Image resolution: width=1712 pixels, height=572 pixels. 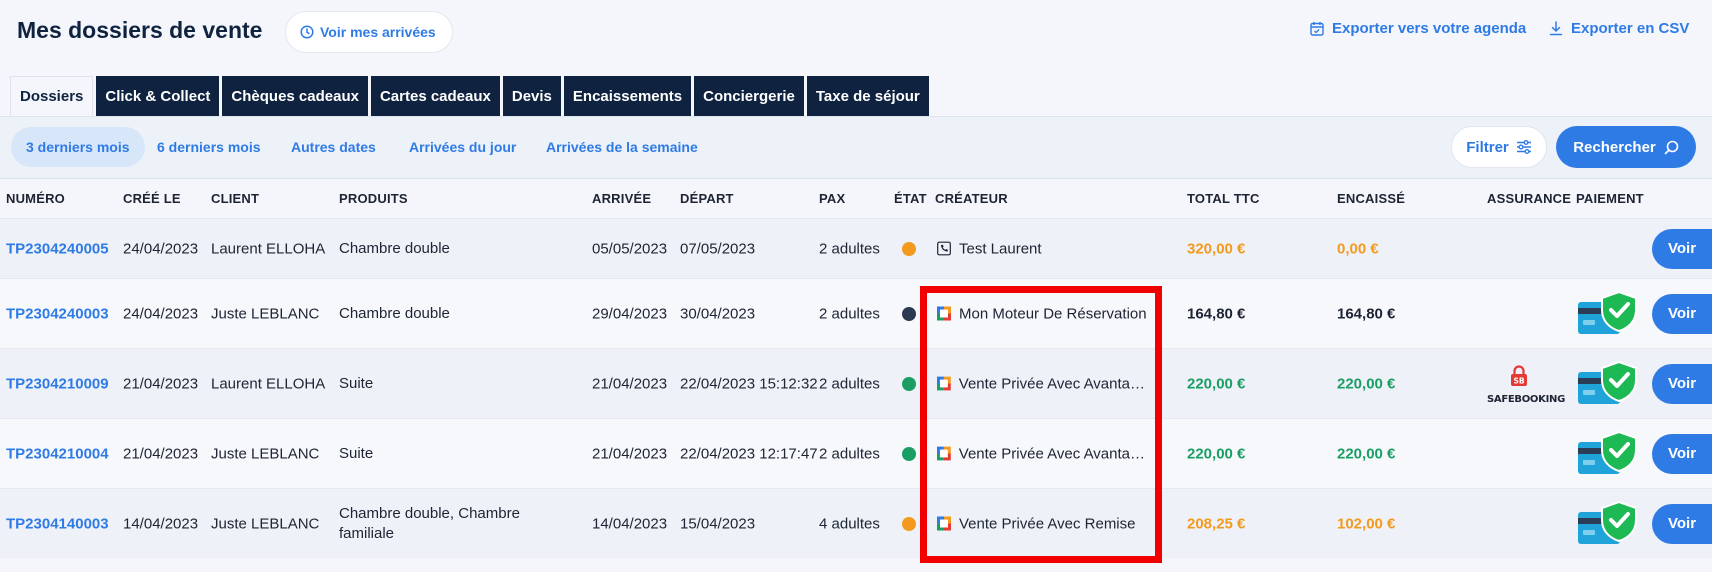 I want to click on view-arrivals-button: Voir mes arrivées, so click(x=369, y=32).